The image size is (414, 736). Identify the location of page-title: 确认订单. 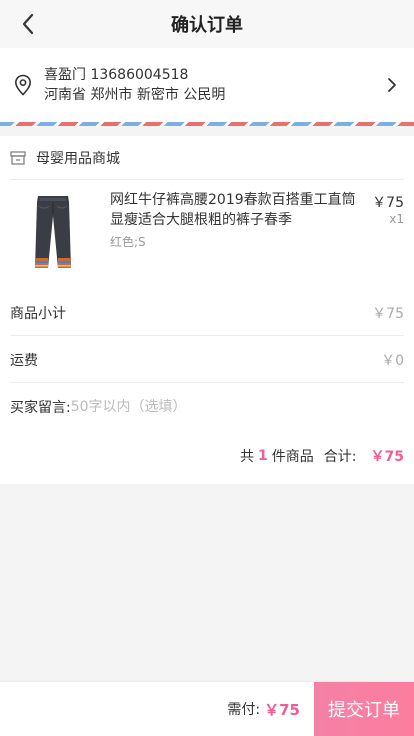
(207, 25).